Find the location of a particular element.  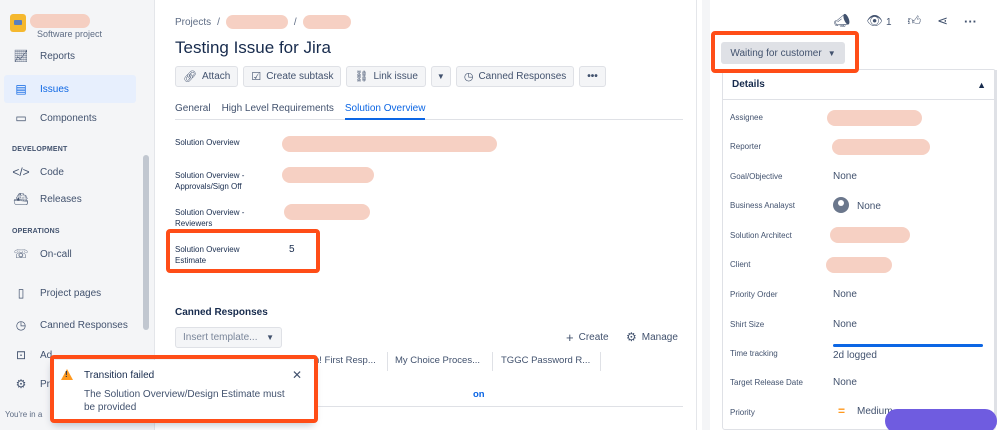

section-operations: OPERATIONS is located at coordinates (36, 231).